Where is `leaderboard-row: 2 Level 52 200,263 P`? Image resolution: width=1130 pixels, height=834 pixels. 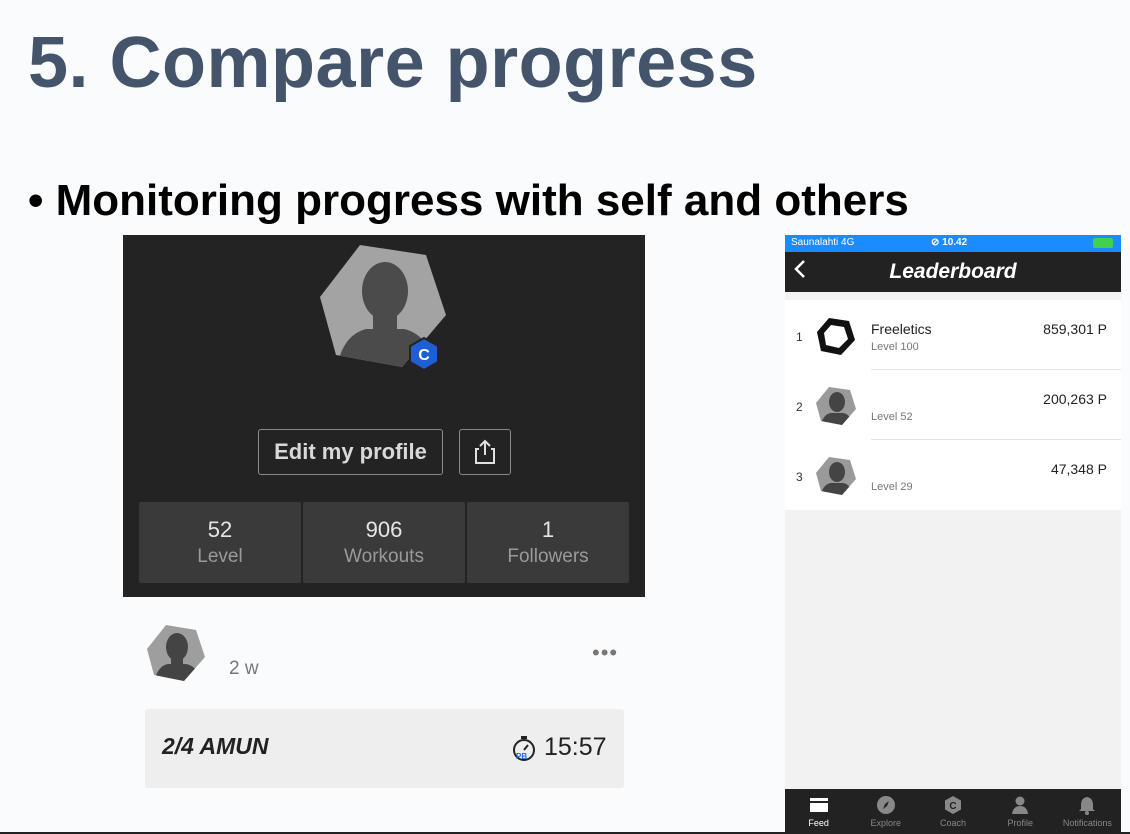 leaderboard-row: 2 Level 52 200,263 P is located at coordinates (953, 405).